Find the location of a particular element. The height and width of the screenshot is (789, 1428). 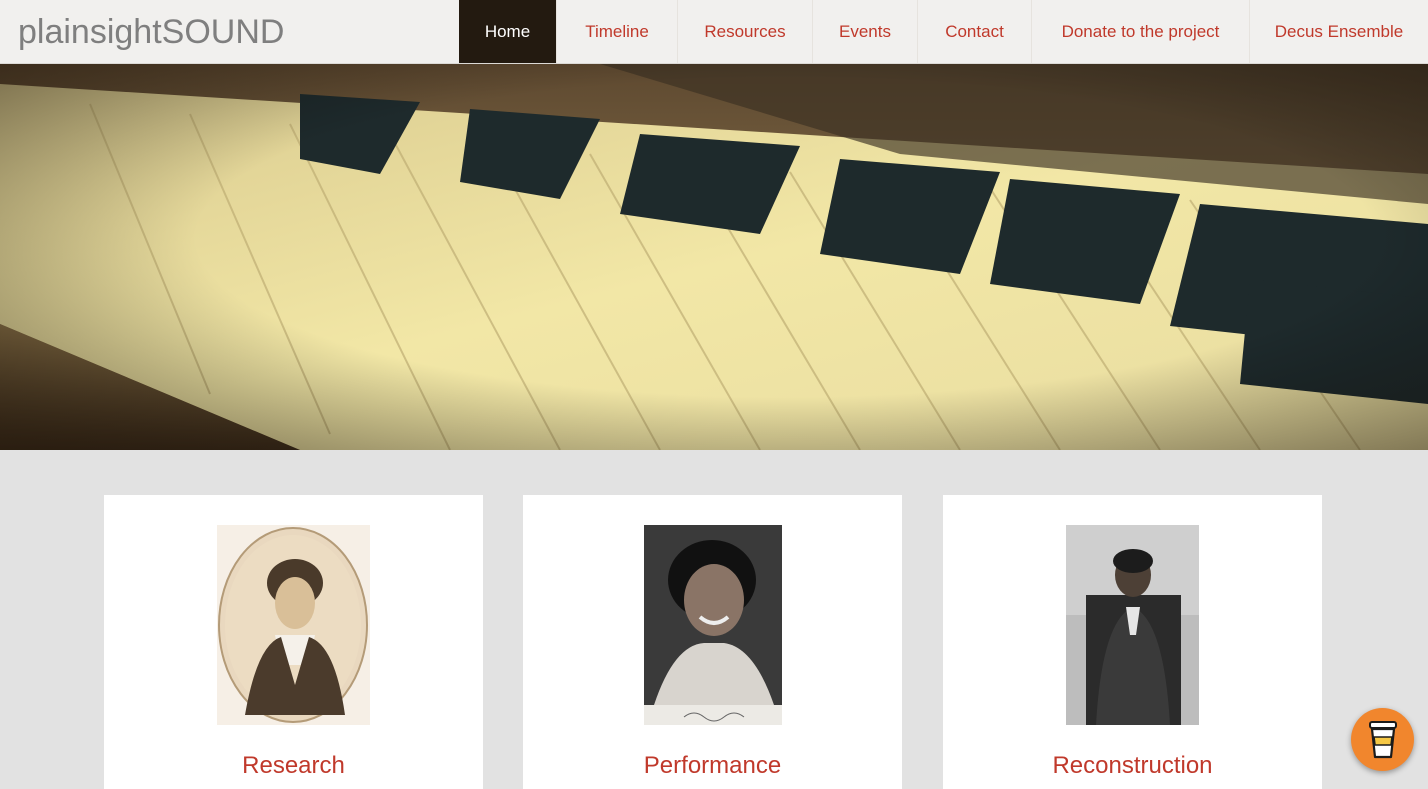

card-reconstruction-title: Reconstruction is located at coordinates (1132, 766).